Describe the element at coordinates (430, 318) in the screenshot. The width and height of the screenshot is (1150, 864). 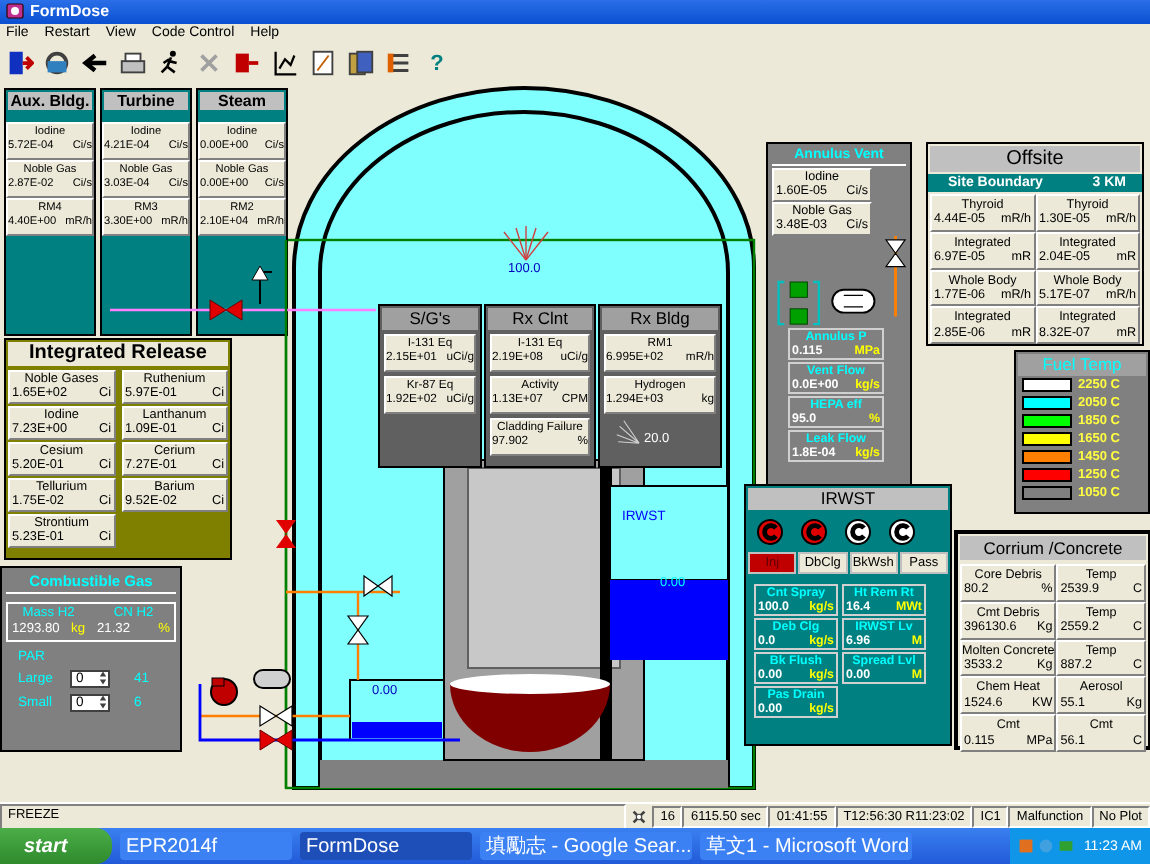
I see `panel-title: S/G's` at that location.